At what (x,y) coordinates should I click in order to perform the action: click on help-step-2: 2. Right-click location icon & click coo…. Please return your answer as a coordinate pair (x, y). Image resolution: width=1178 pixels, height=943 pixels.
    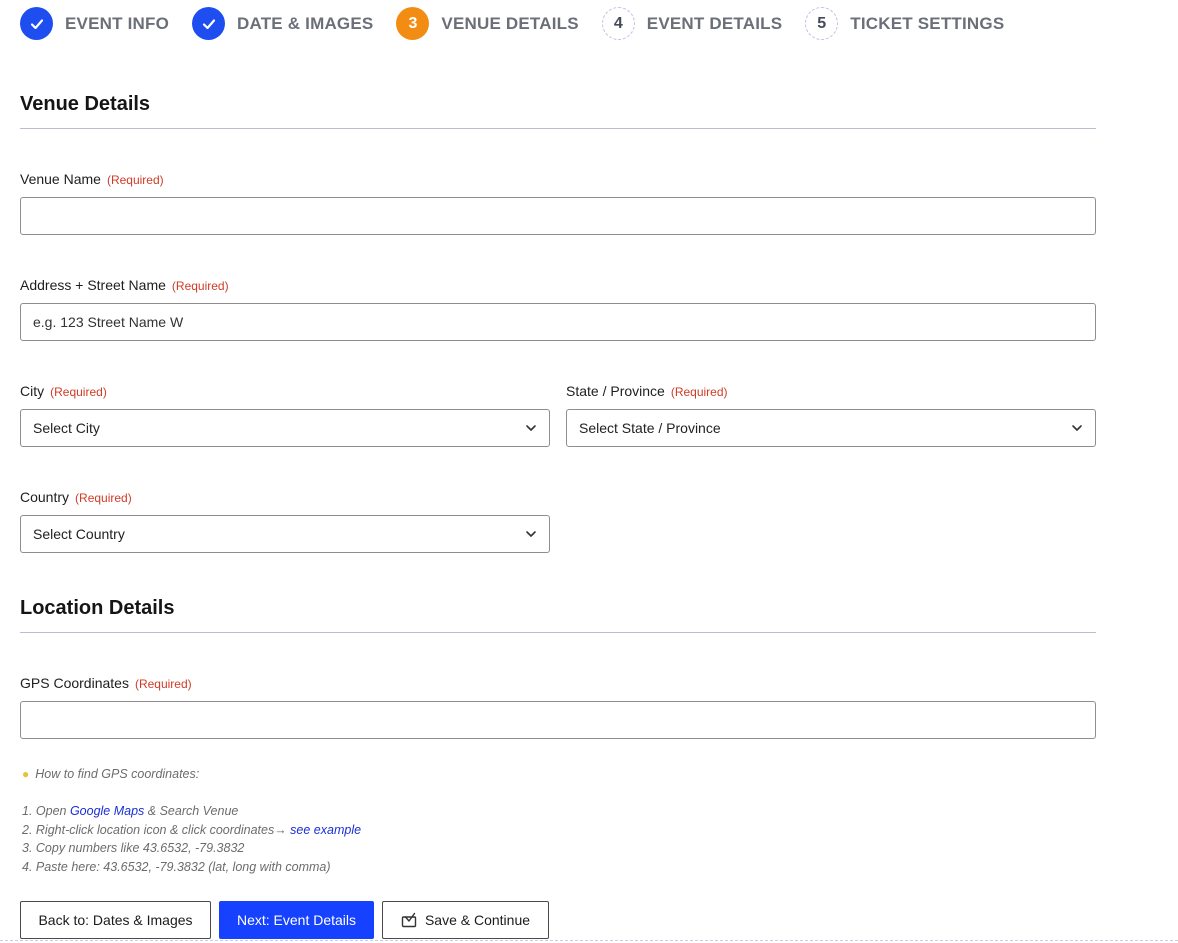
    Looking at the image, I should click on (191, 830).